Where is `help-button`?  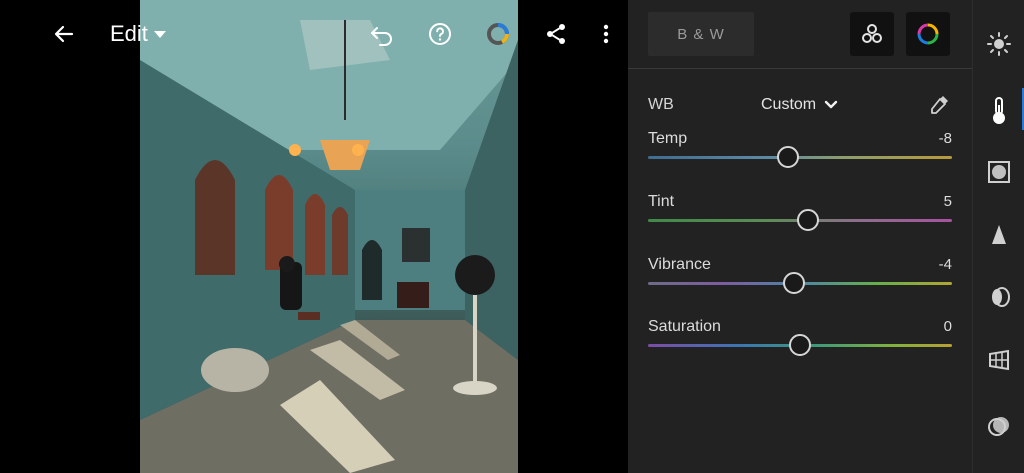
help-button is located at coordinates (440, 34).